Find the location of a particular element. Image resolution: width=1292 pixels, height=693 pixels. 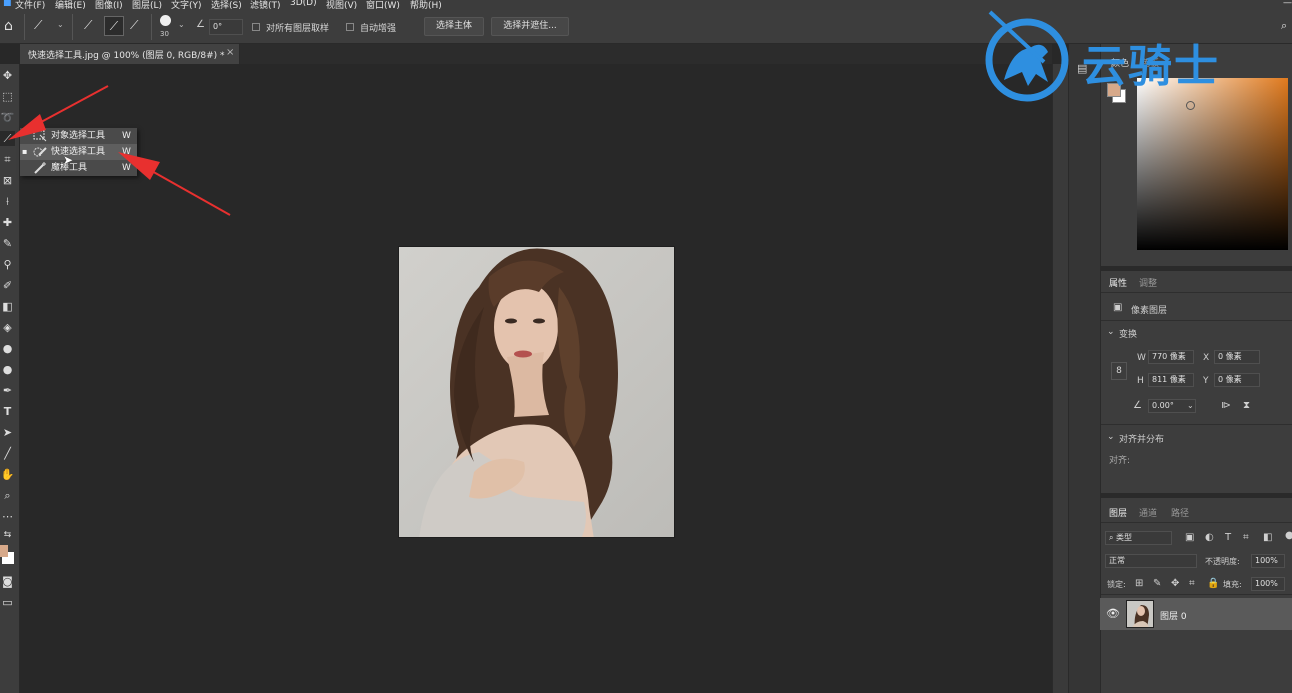

flip-horizontal-icon: ⧐ is located at coordinates (1226, 406).